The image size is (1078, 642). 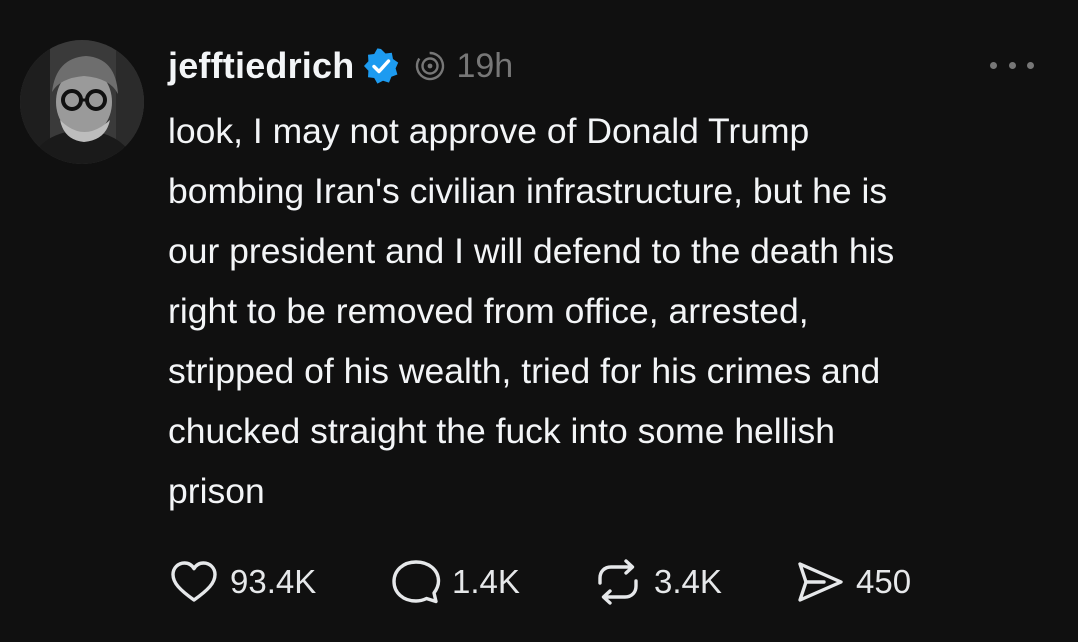 I want to click on reply-button: 1.4K, so click(x=455, y=582).